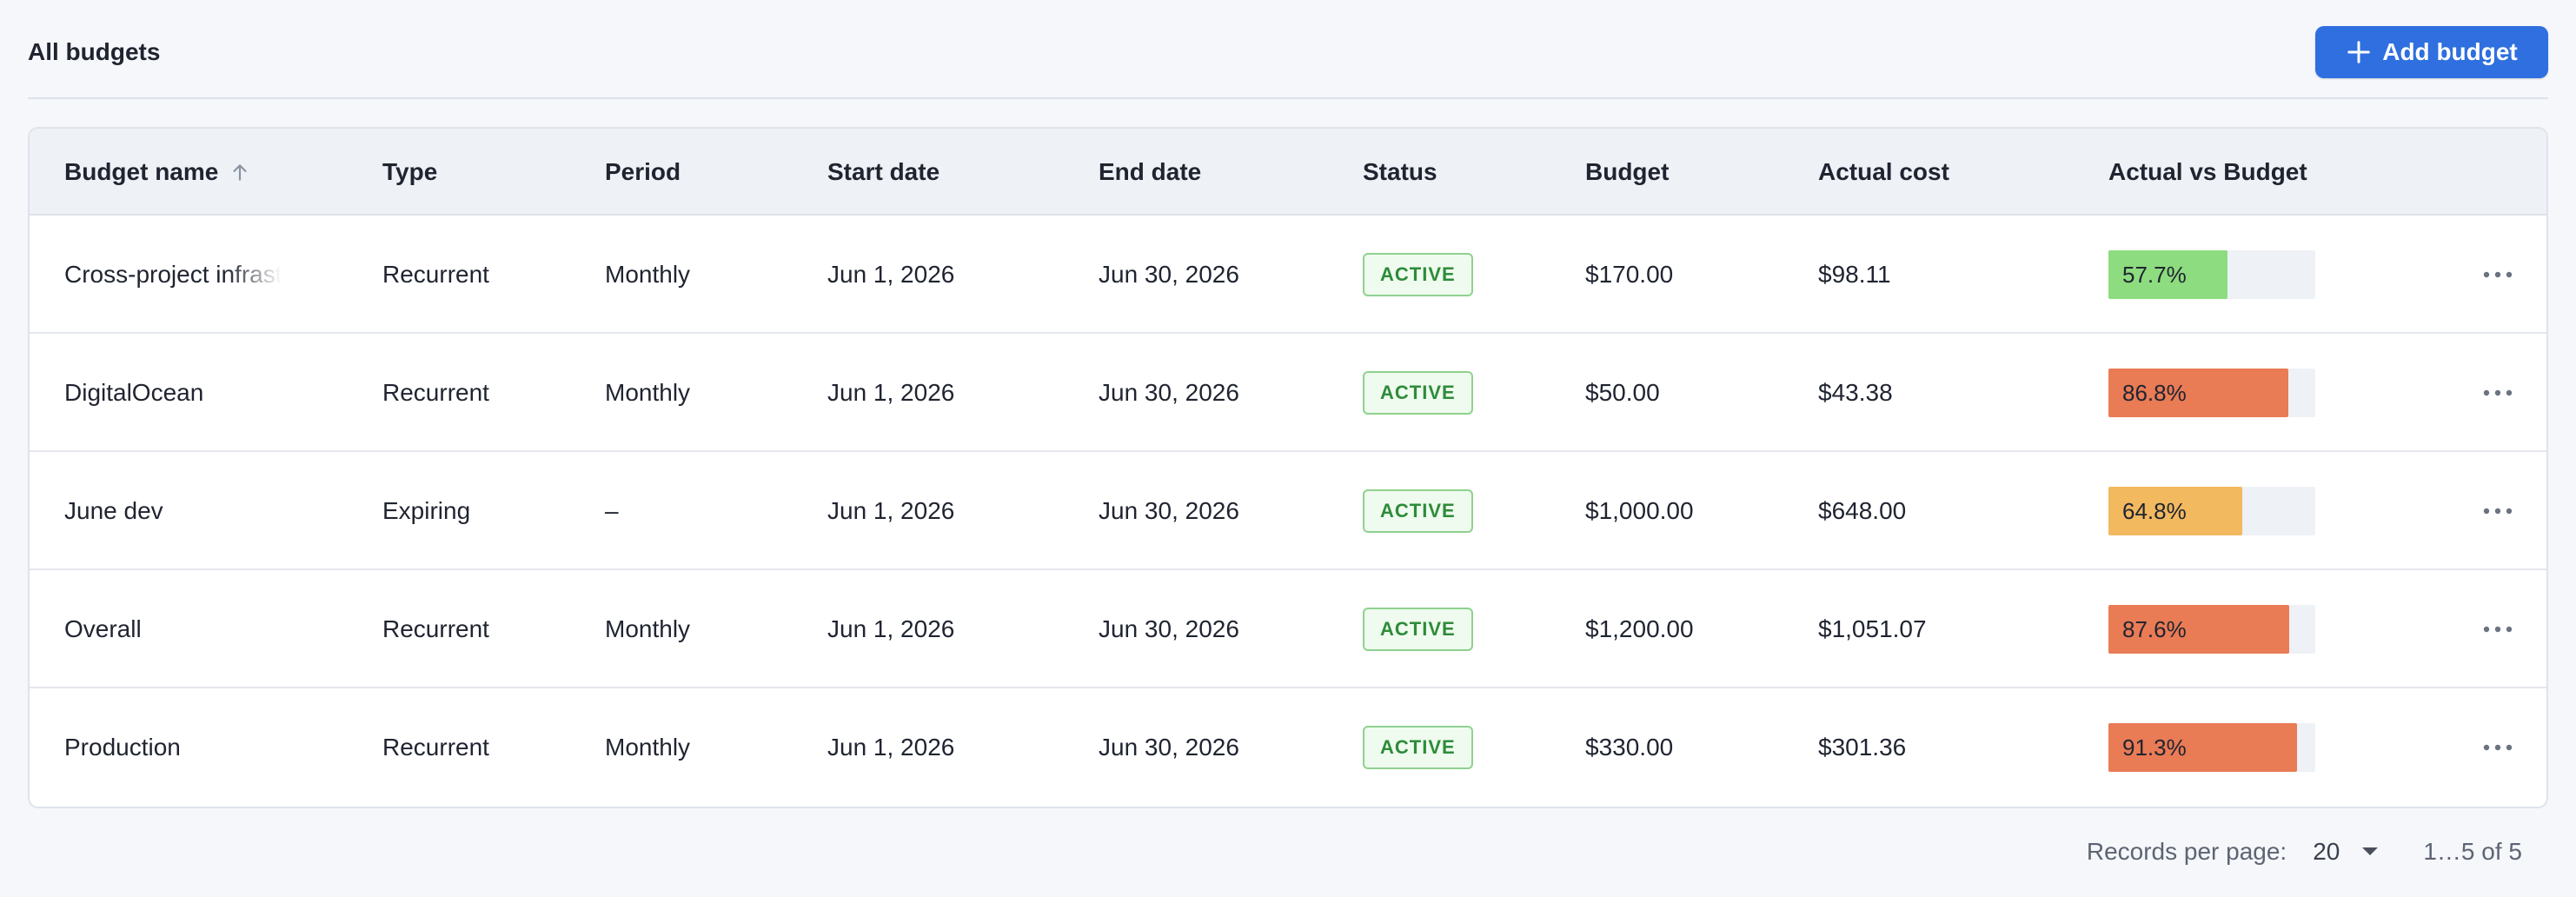 The image size is (2576, 897). I want to click on budget-amount-cell: $1,200.00, so click(1639, 628).